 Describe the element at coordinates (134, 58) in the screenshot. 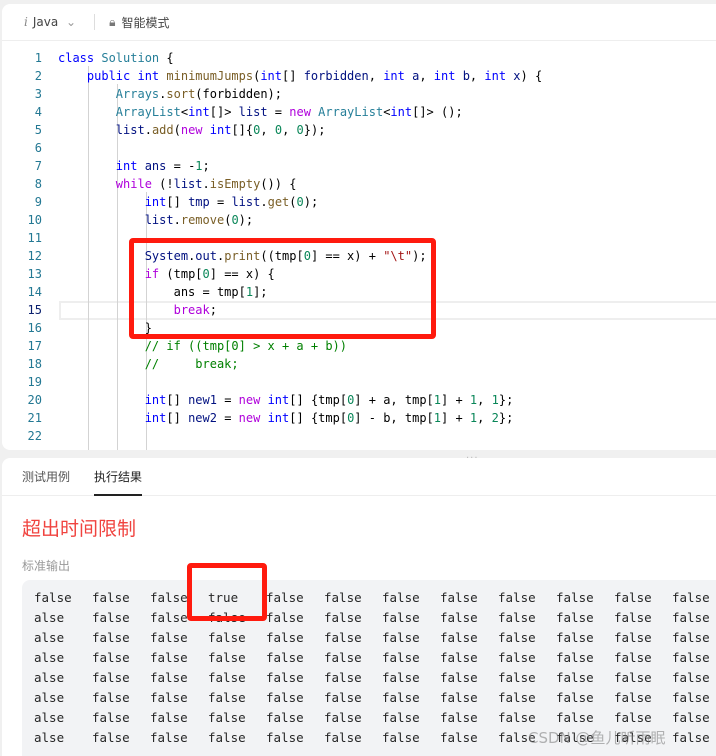

I see `code-token: Solution` at that location.